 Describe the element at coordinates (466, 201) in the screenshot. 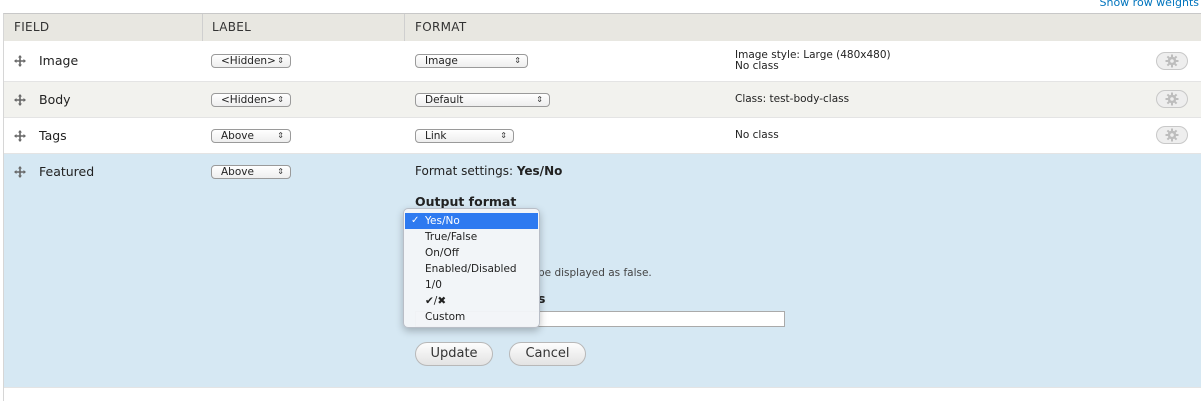

I see `output-format-label: Output format` at that location.